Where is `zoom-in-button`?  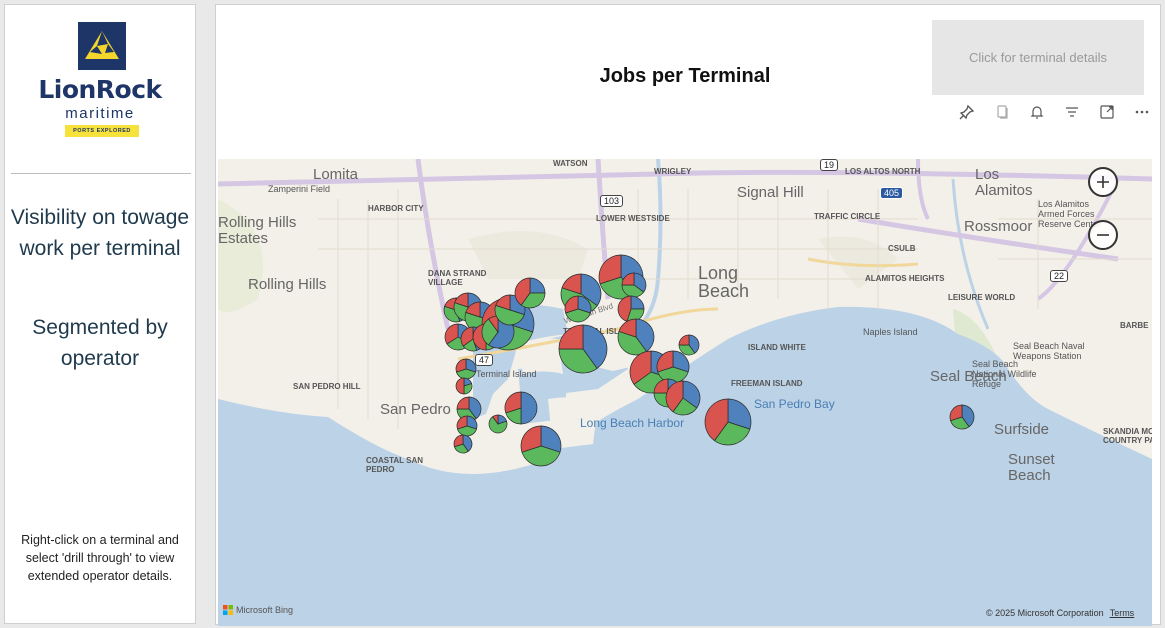 zoom-in-button is located at coordinates (1103, 182).